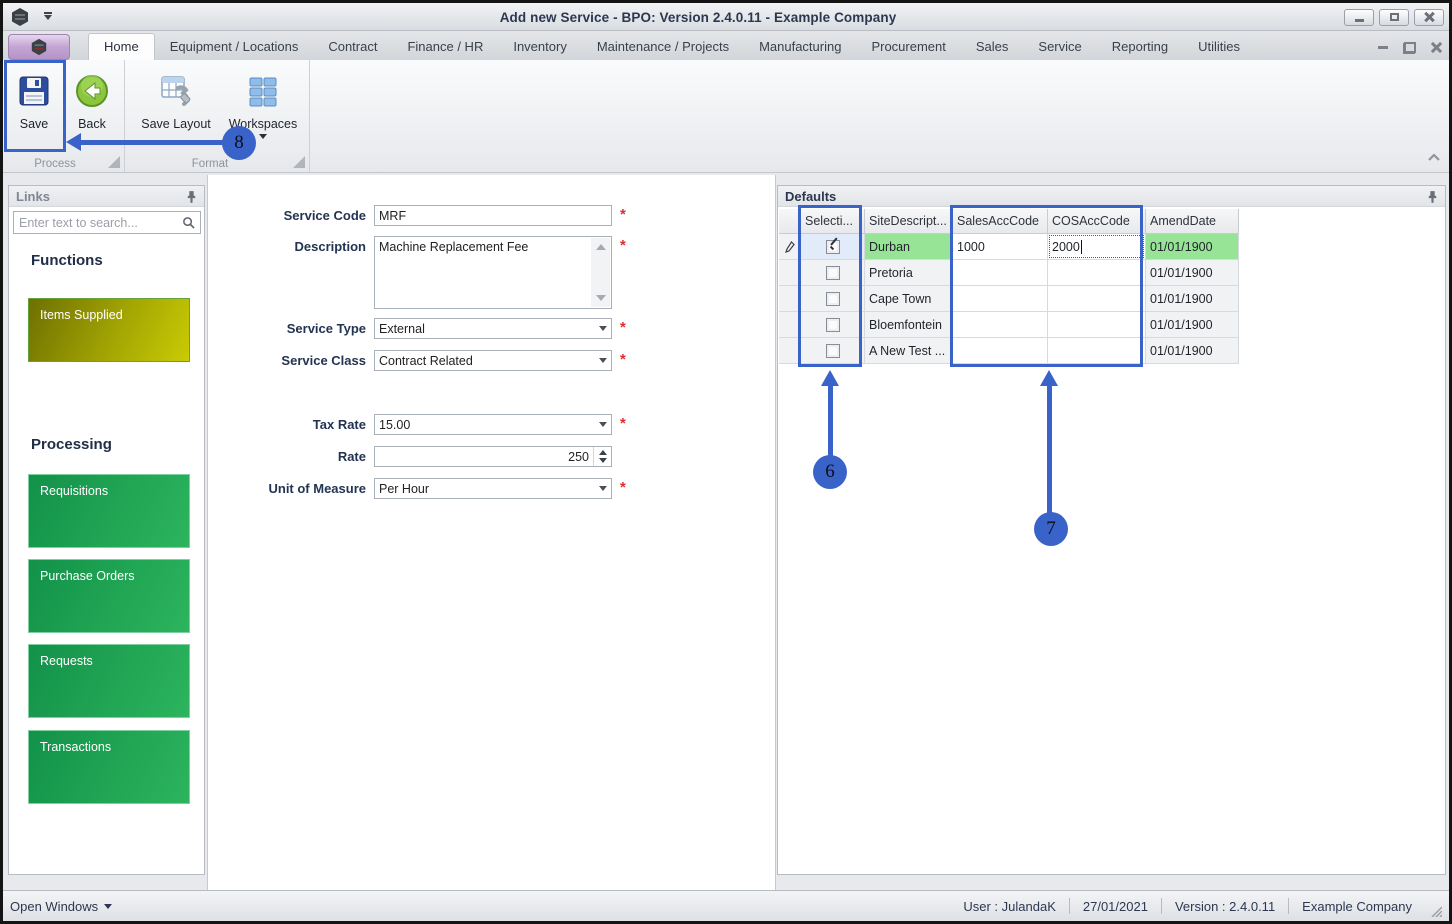 The height and width of the screenshot is (924, 1452). Describe the element at coordinates (188, 222) in the screenshot. I see `search-icon` at that location.